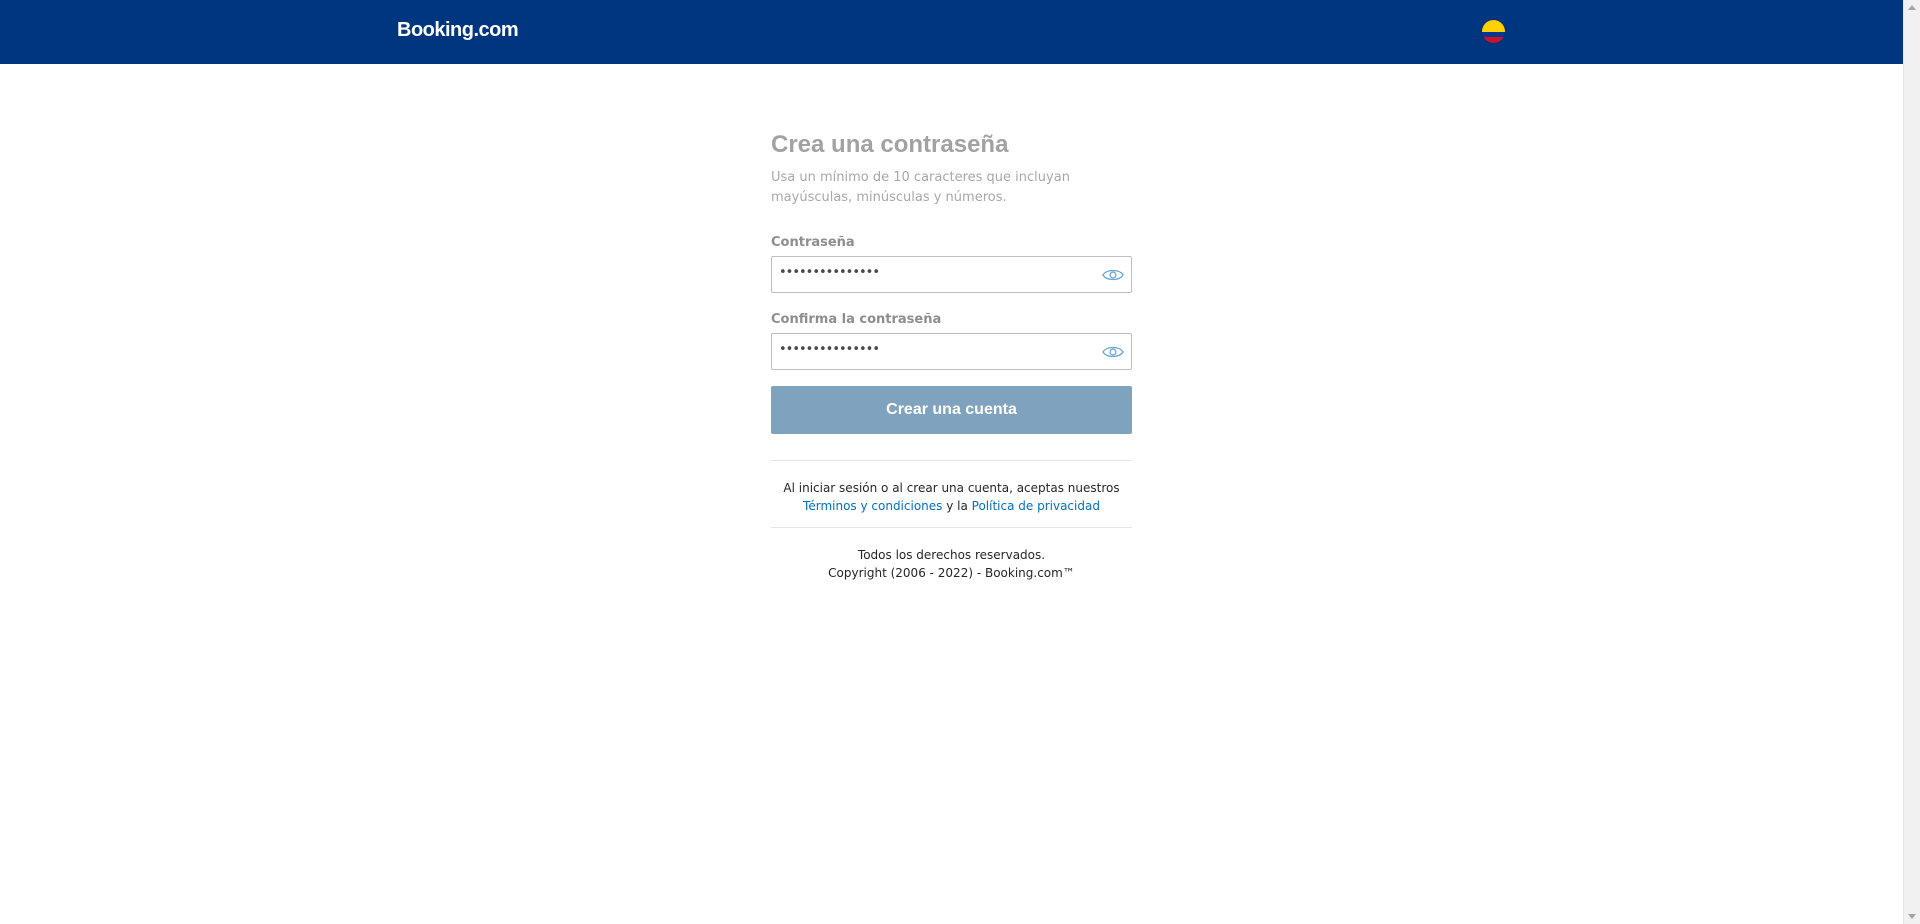  Describe the element at coordinates (458, 30) in the screenshot. I see `booking-logo: Booking.com` at that location.